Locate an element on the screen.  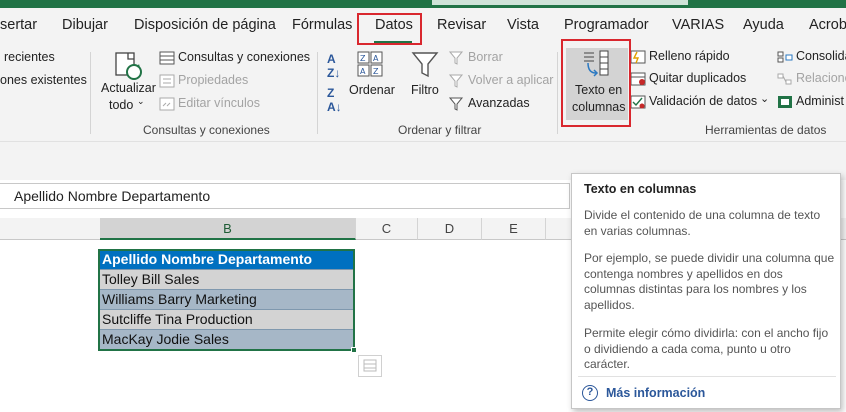
title-bar-highlight is located at coordinates (560, 2).